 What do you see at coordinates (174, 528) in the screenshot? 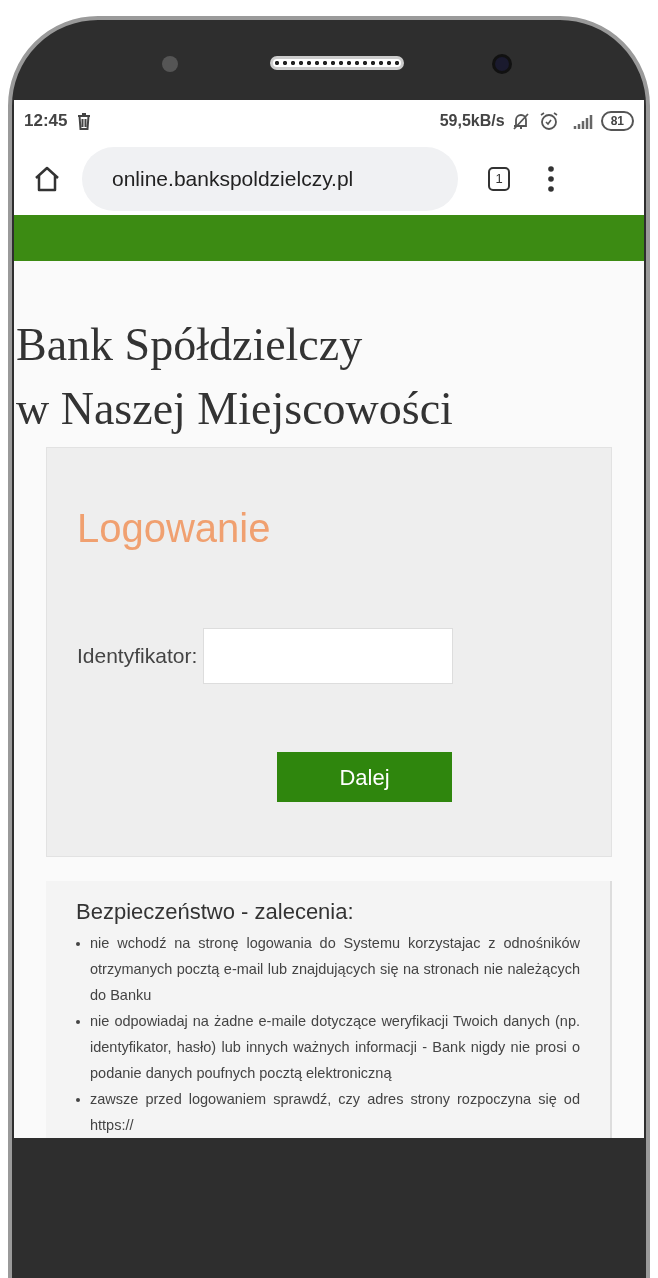
I see `login-title: Logowanie` at bounding box center [174, 528].